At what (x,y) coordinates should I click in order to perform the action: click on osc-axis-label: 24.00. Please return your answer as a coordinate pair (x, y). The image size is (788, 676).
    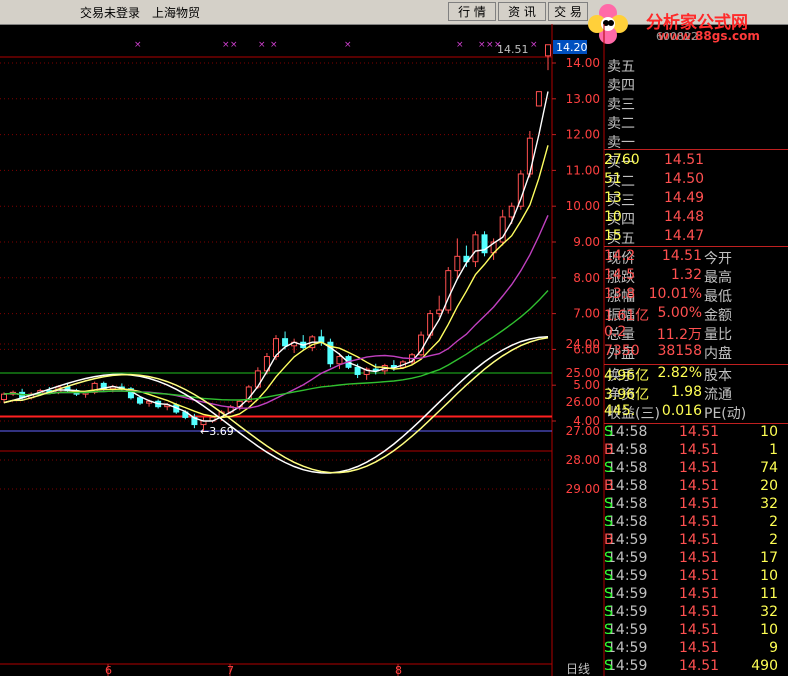
    Looking at the image, I should click on (583, 344).